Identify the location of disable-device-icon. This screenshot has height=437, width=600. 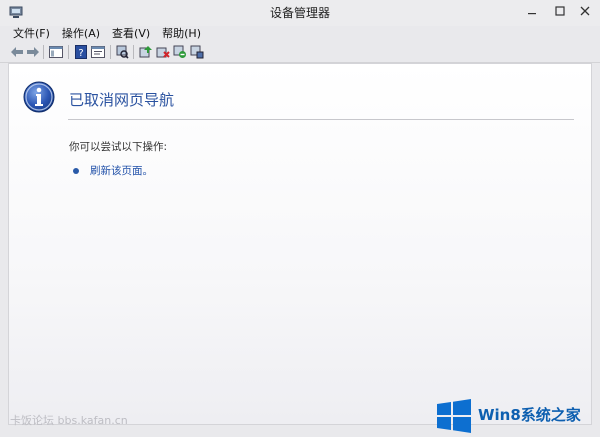
(179, 51).